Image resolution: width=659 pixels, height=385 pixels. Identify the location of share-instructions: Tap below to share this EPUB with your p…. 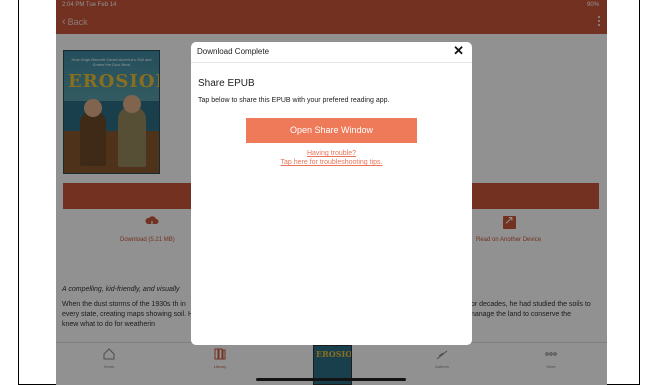
(294, 100).